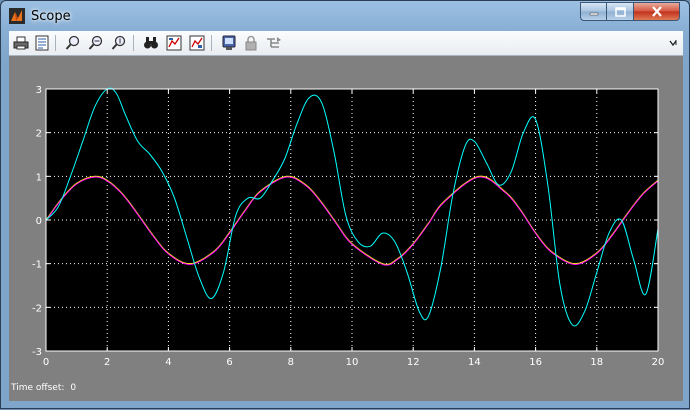  I want to click on x-tick-label: 20, so click(658, 362).